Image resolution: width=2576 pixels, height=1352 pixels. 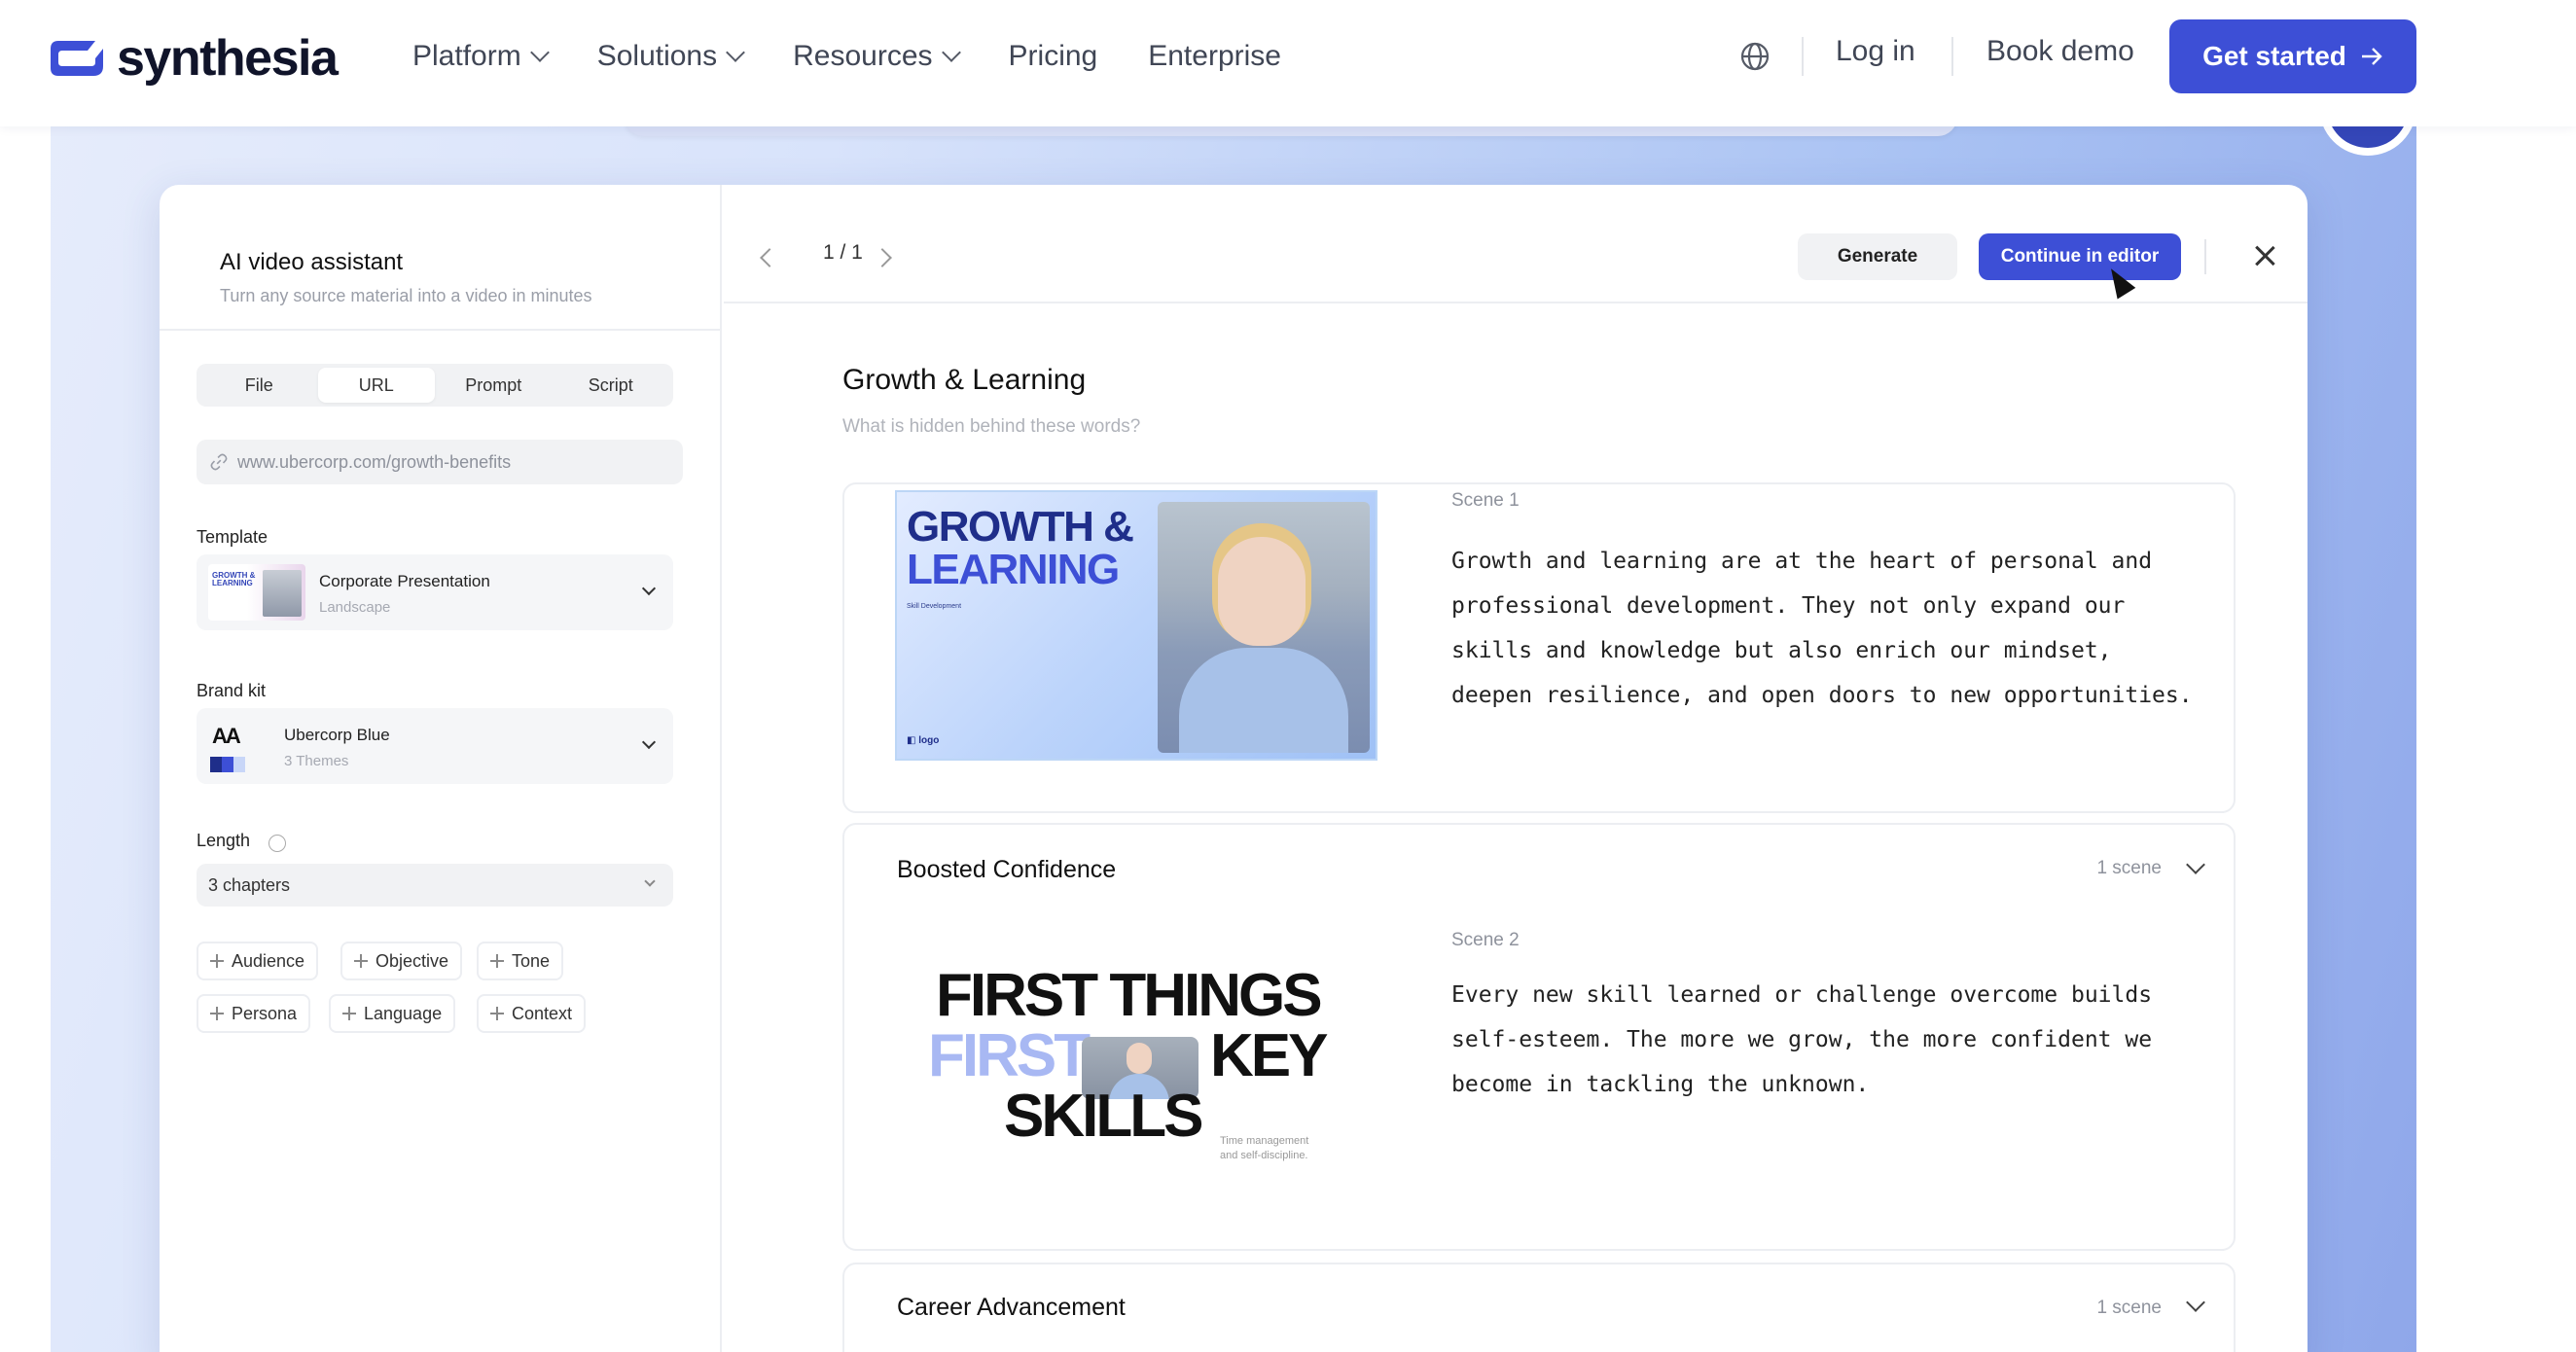 What do you see at coordinates (258, 961) in the screenshot?
I see `chip-audience: Audience` at bounding box center [258, 961].